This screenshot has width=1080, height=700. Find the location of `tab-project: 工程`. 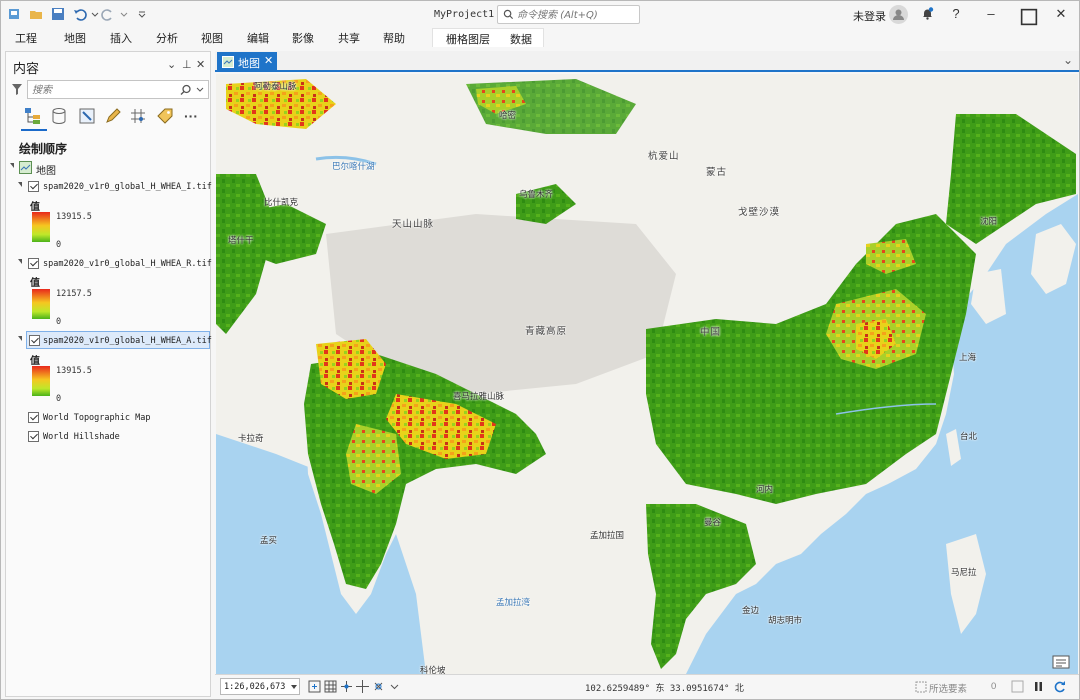

tab-project: 工程 is located at coordinates (26, 38).